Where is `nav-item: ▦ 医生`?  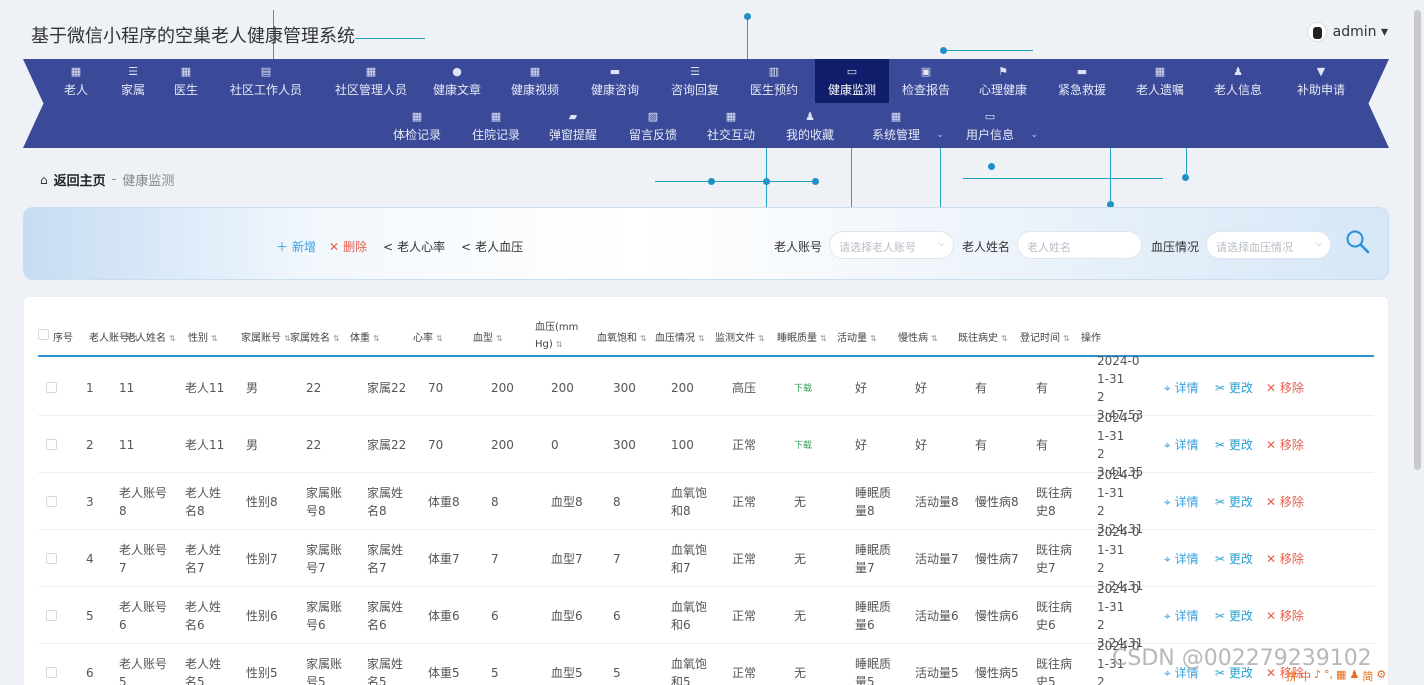
nav-item: ▦ 医生 is located at coordinates (186, 81).